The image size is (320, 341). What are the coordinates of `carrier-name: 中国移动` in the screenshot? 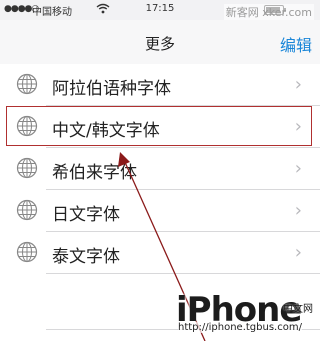 It's located at (52, 12).